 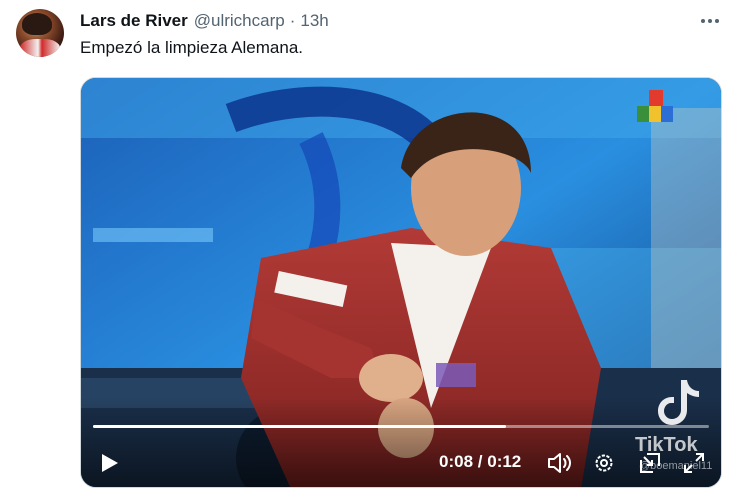 I want to click on avatar-shirt, so click(x=40, y=48).